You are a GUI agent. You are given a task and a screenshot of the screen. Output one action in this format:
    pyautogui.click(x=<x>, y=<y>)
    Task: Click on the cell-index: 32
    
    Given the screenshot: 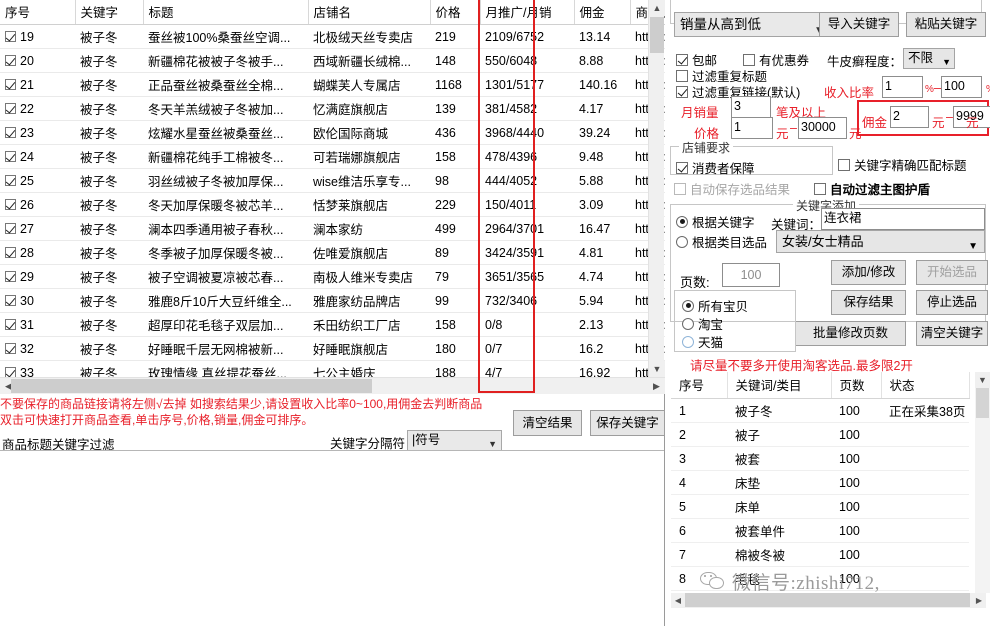 What is the action you would take?
    pyautogui.click(x=37, y=348)
    